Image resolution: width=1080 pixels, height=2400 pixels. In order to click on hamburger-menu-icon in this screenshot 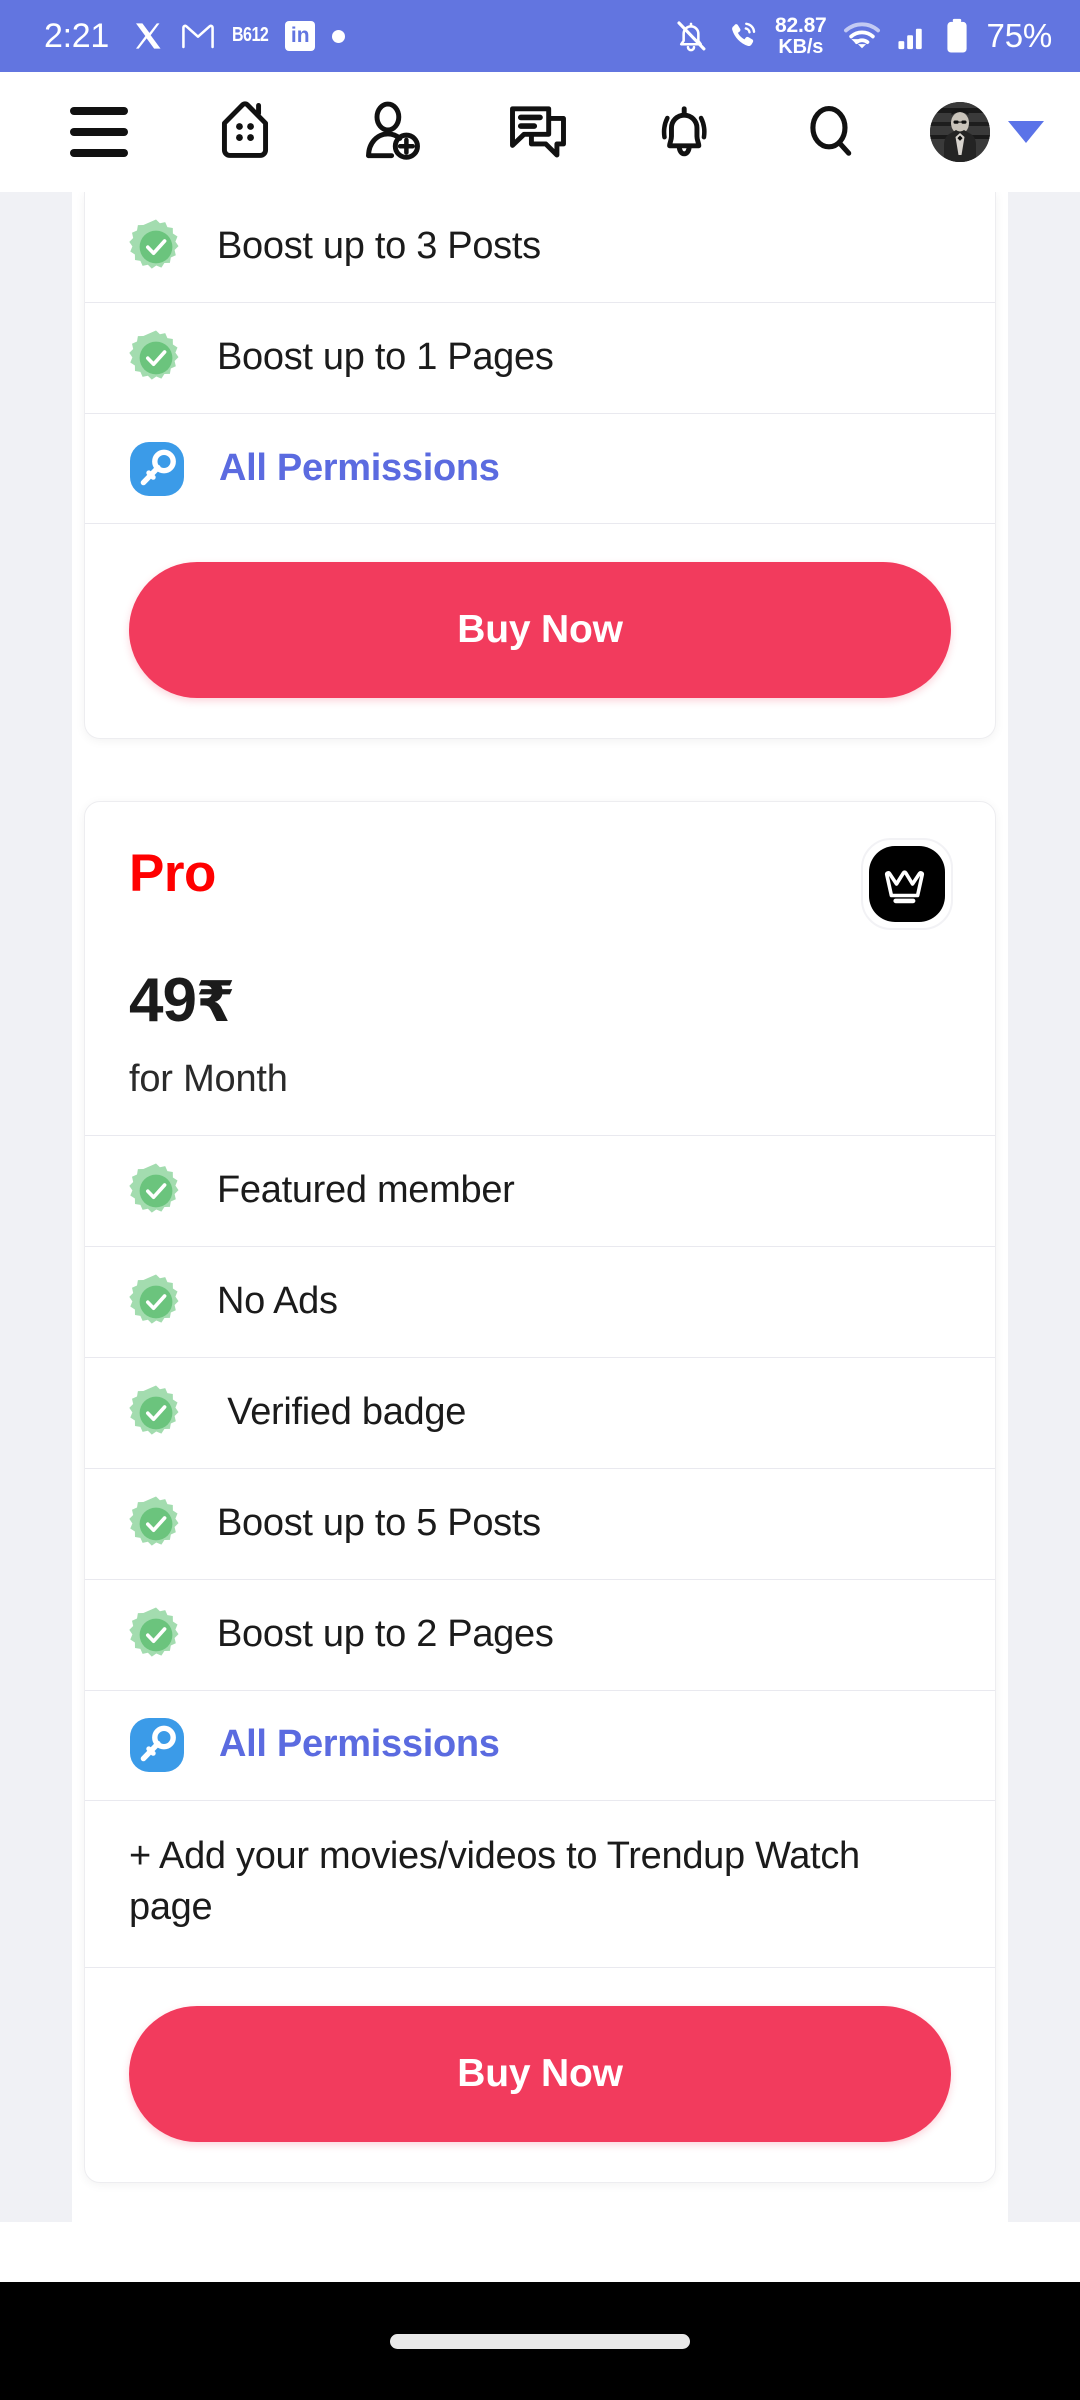, I will do `click(99, 132)`.